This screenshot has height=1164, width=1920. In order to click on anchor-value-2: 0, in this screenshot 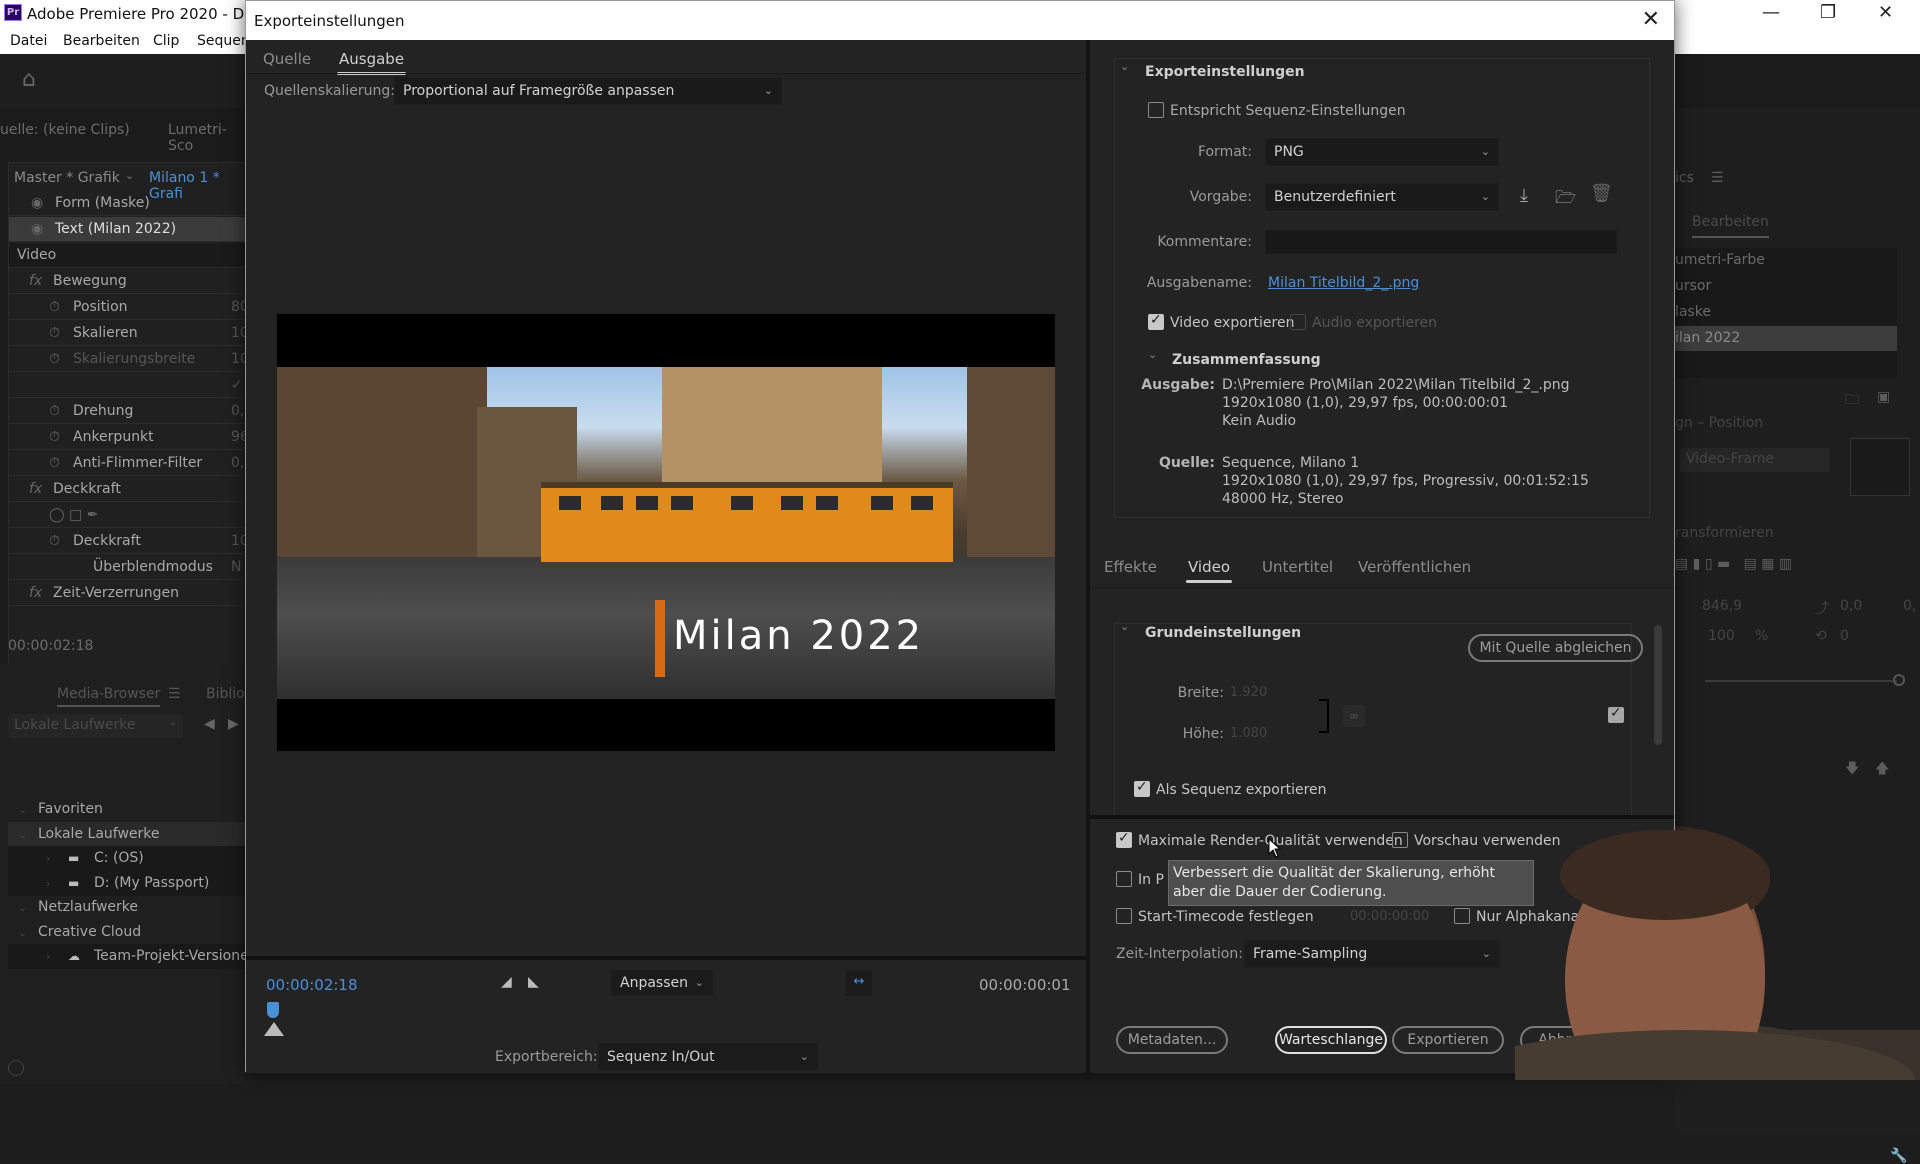, I will do `click(1909, 606)`.